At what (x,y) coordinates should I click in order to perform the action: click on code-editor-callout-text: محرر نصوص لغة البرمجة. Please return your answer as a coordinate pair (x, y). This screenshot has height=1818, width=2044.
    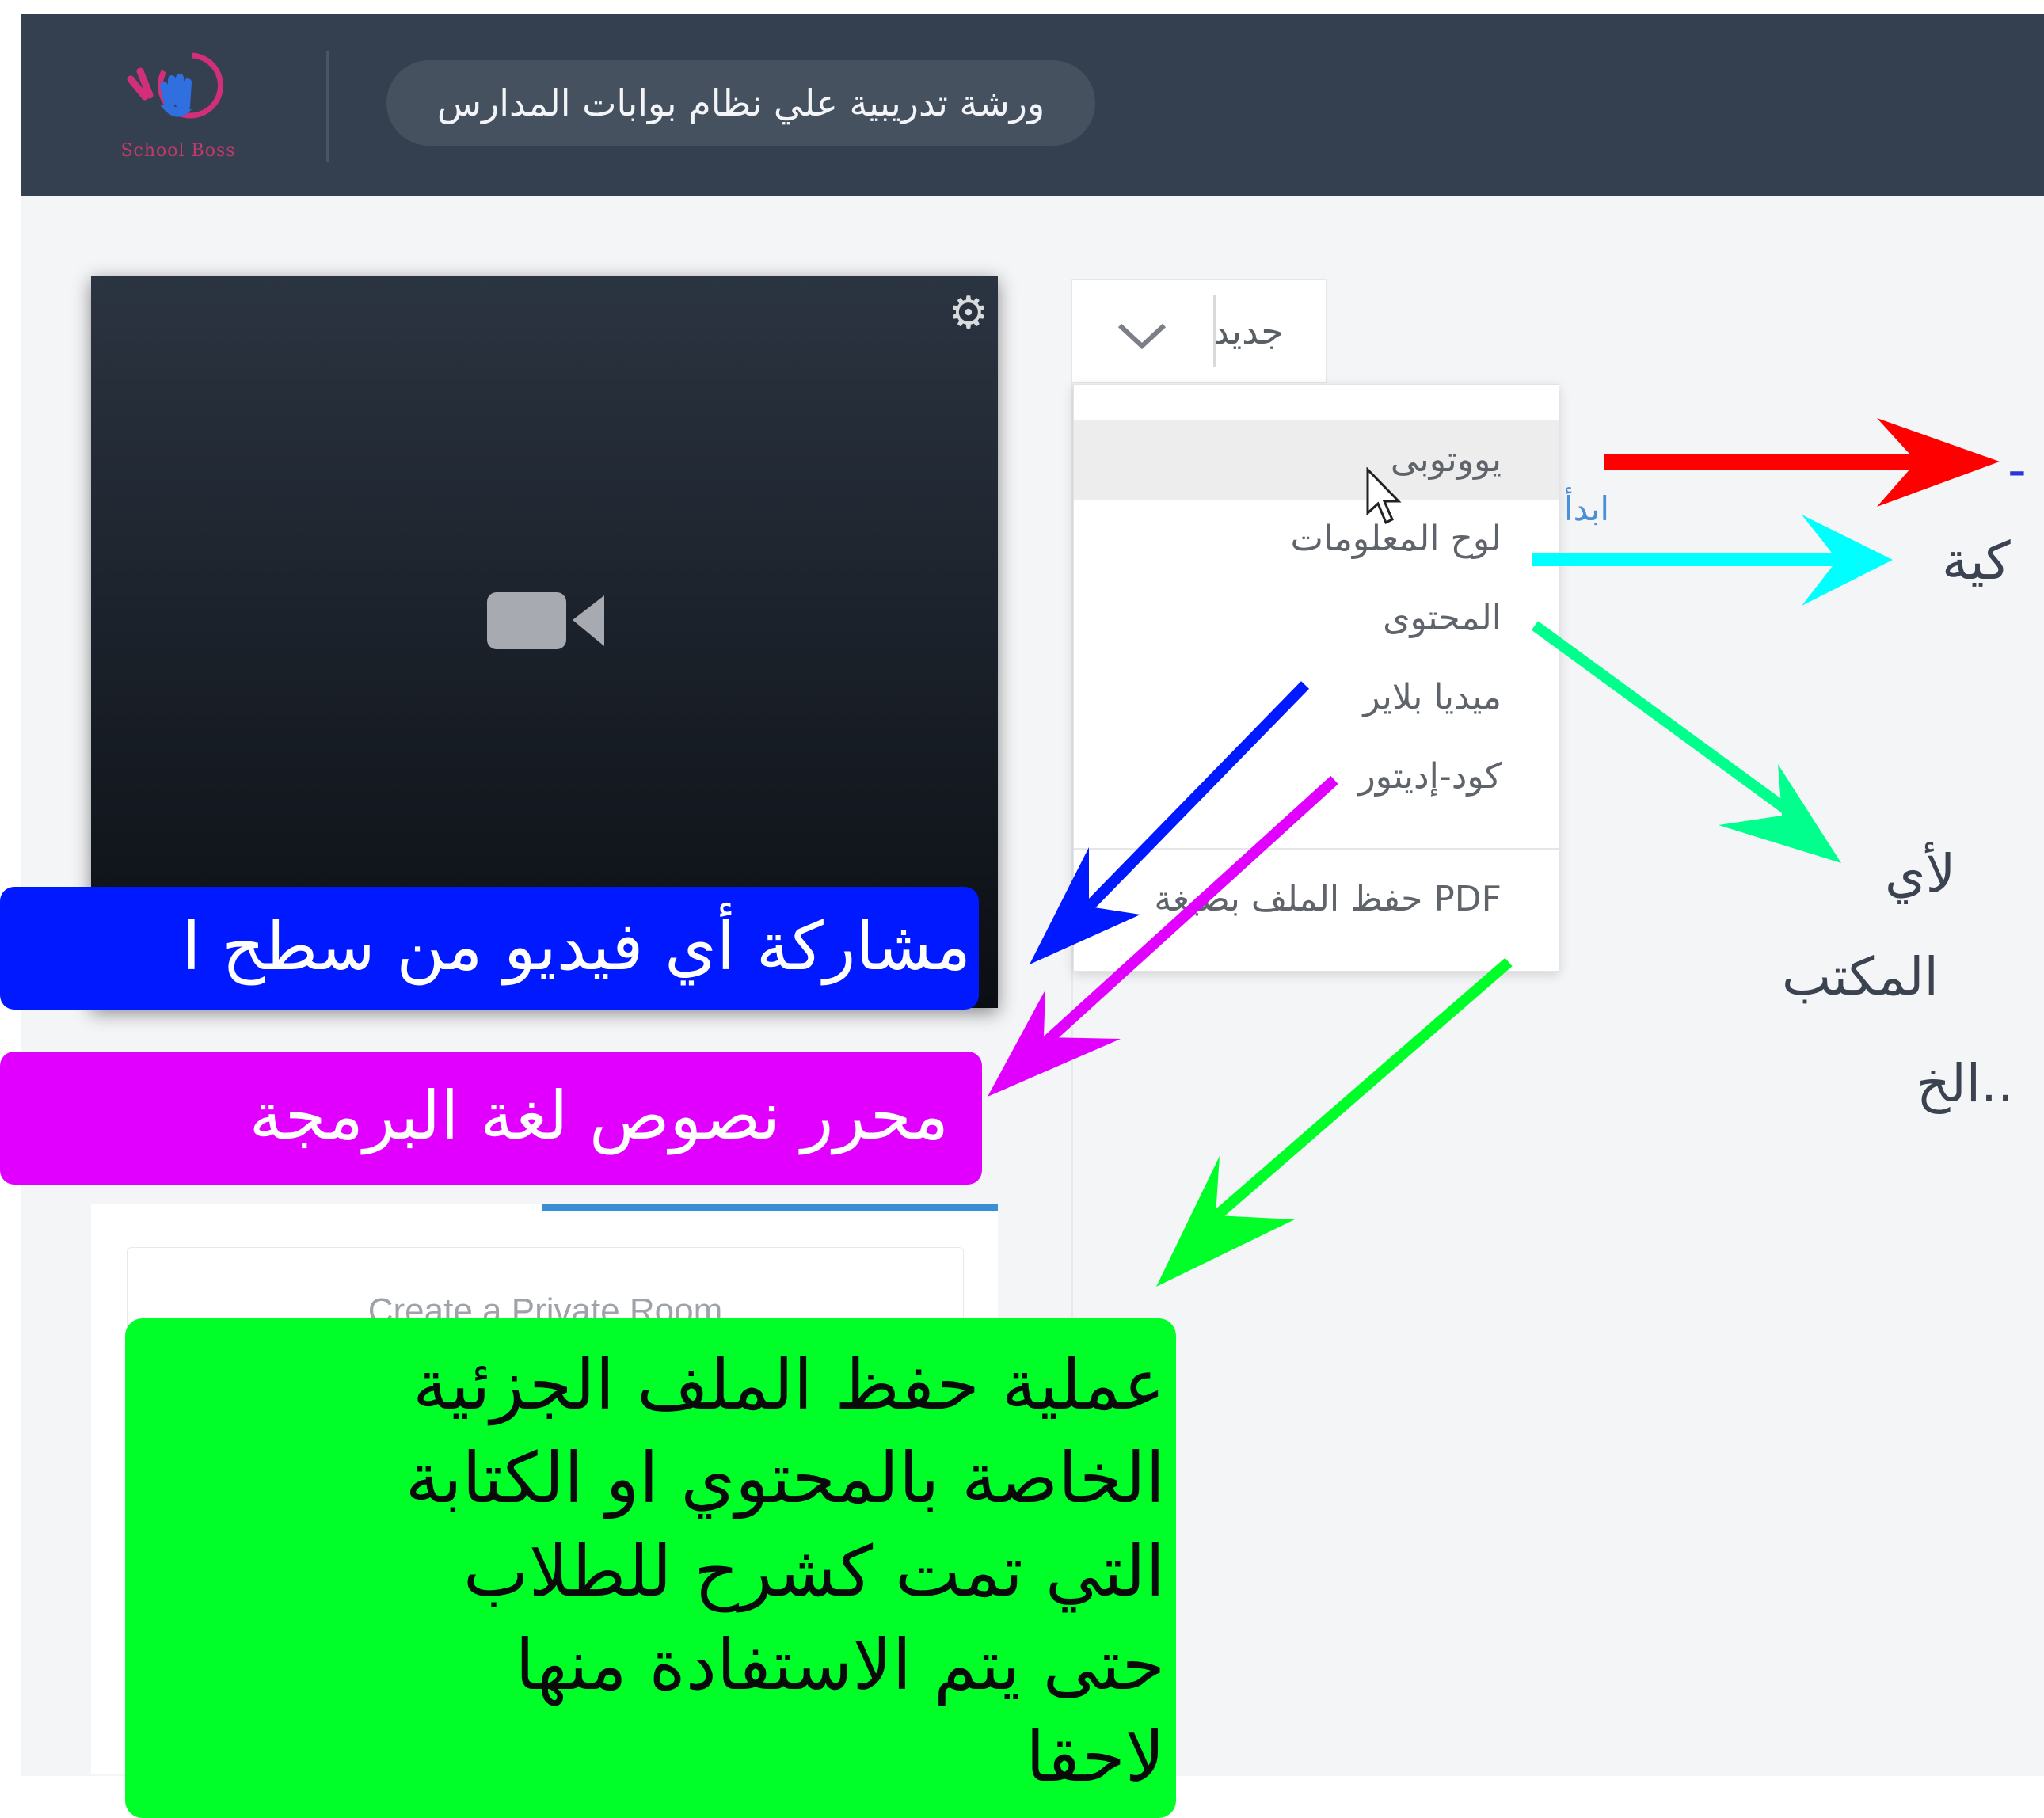
    Looking at the image, I should click on (599, 1115).